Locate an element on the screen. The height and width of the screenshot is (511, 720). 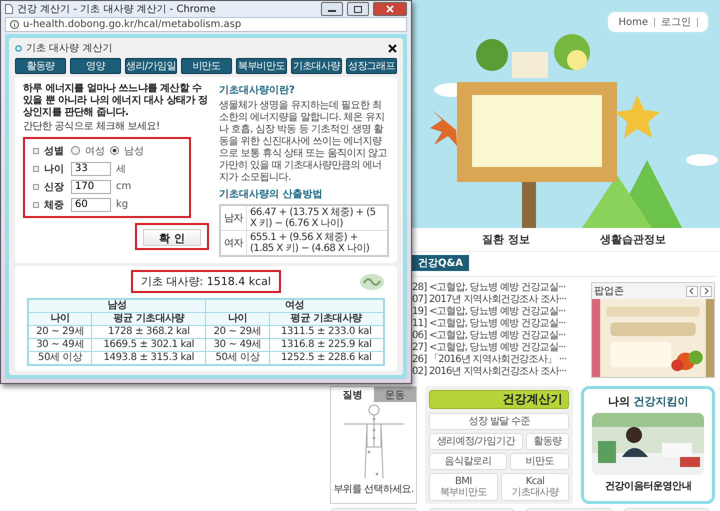
account-link: Home is located at coordinates (633, 22).